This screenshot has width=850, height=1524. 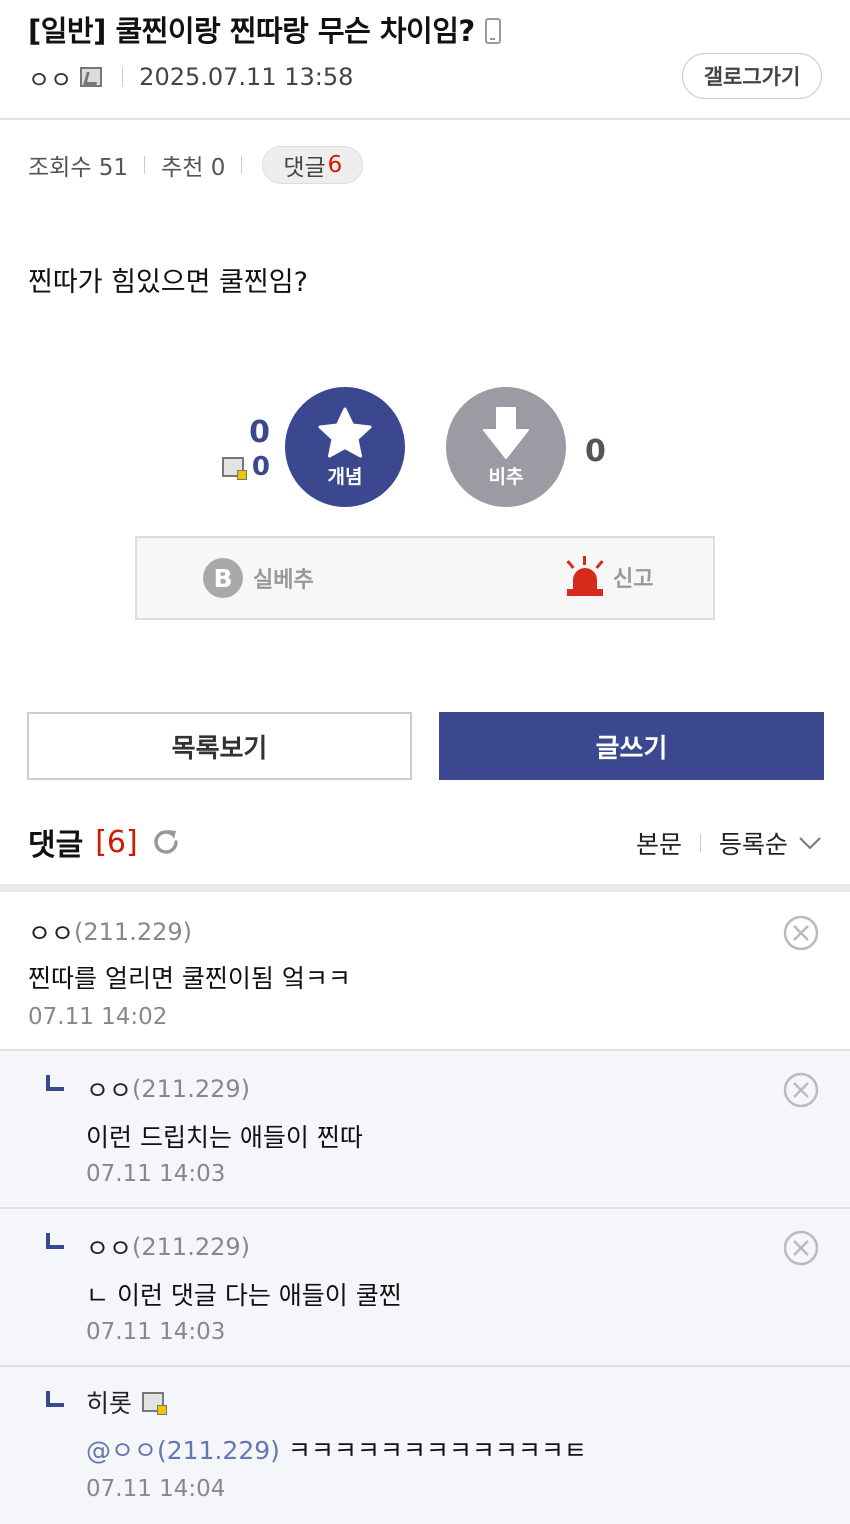 What do you see at coordinates (109, 1402) in the screenshot?
I see `comment-author-name: 히롯` at bounding box center [109, 1402].